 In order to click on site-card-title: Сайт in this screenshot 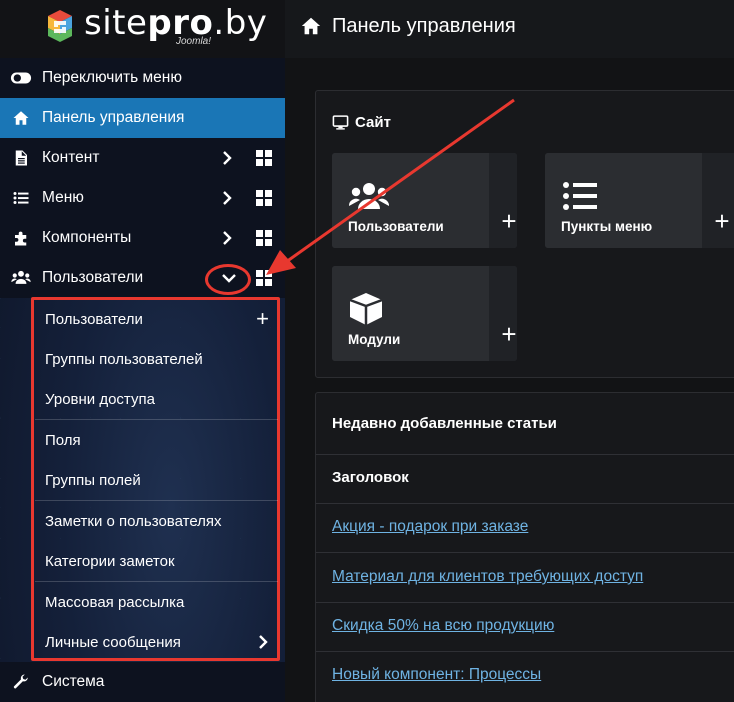, I will do `click(361, 122)`.